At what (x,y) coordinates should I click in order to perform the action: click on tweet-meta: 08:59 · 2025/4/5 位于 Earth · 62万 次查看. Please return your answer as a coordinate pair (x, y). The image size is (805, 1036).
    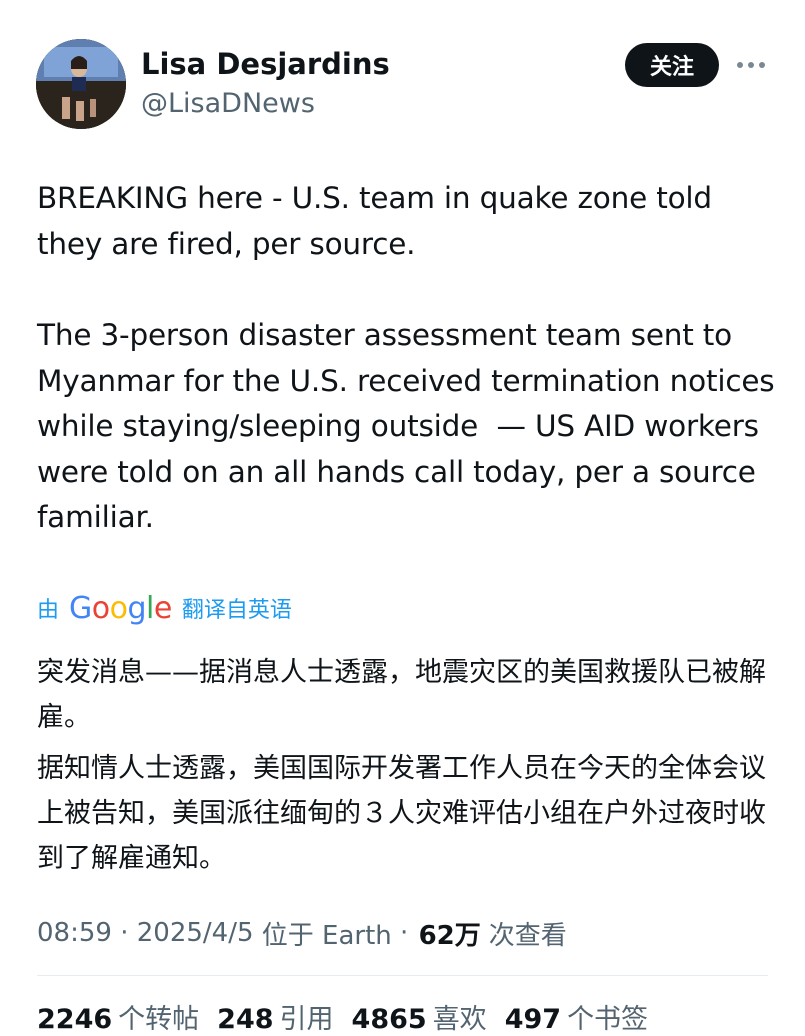
    Looking at the image, I should click on (302, 933).